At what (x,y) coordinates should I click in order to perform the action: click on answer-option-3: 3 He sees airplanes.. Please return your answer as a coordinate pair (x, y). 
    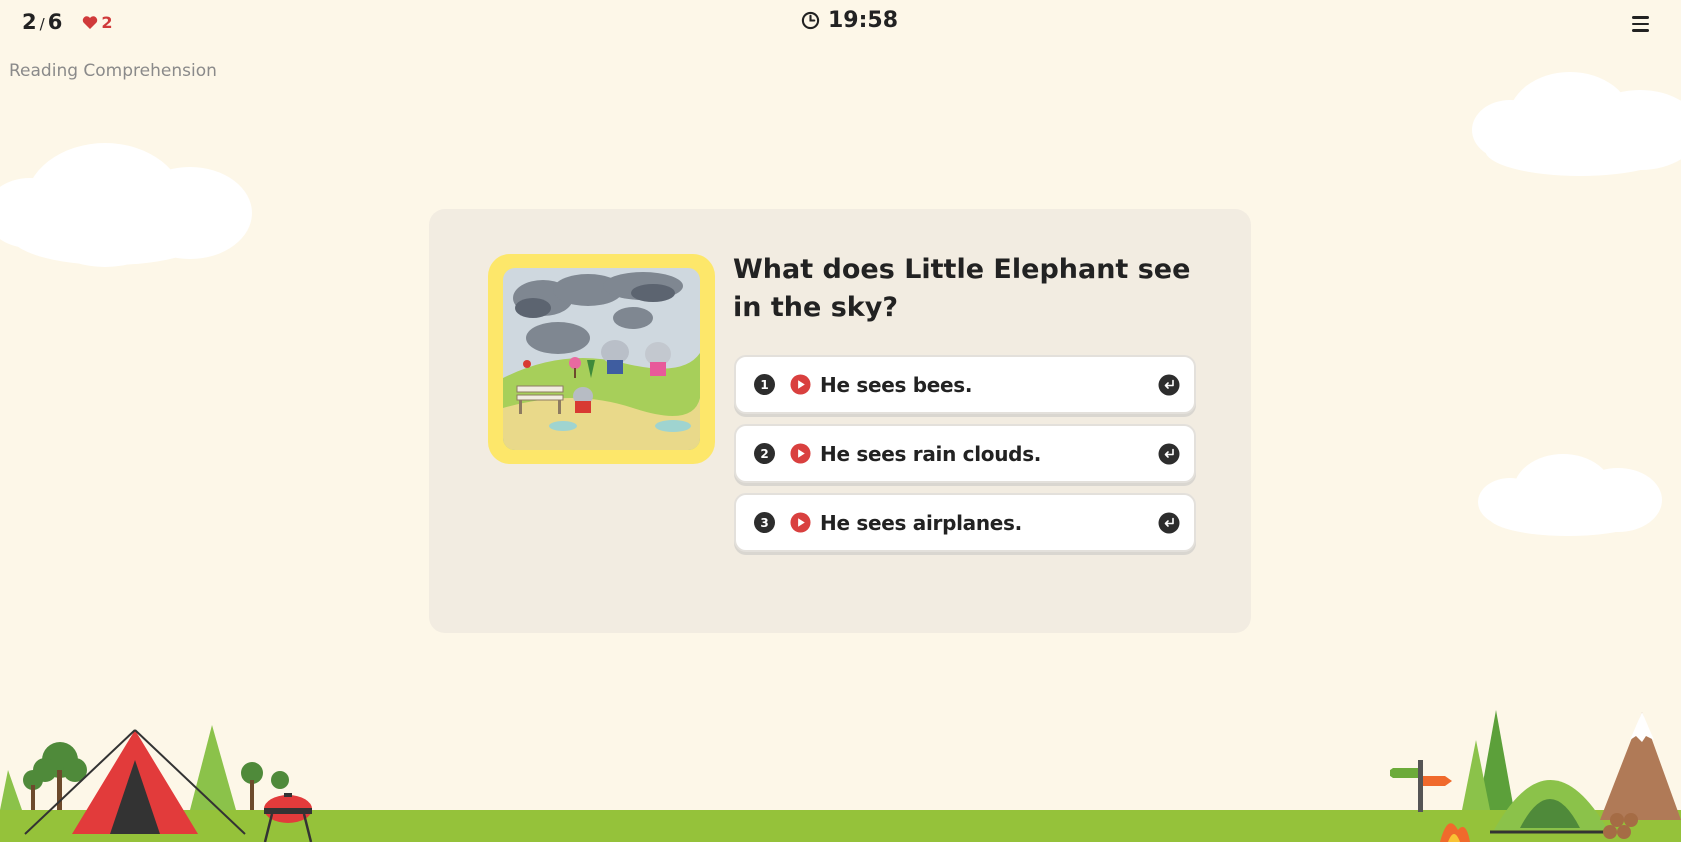
    Looking at the image, I should click on (965, 522).